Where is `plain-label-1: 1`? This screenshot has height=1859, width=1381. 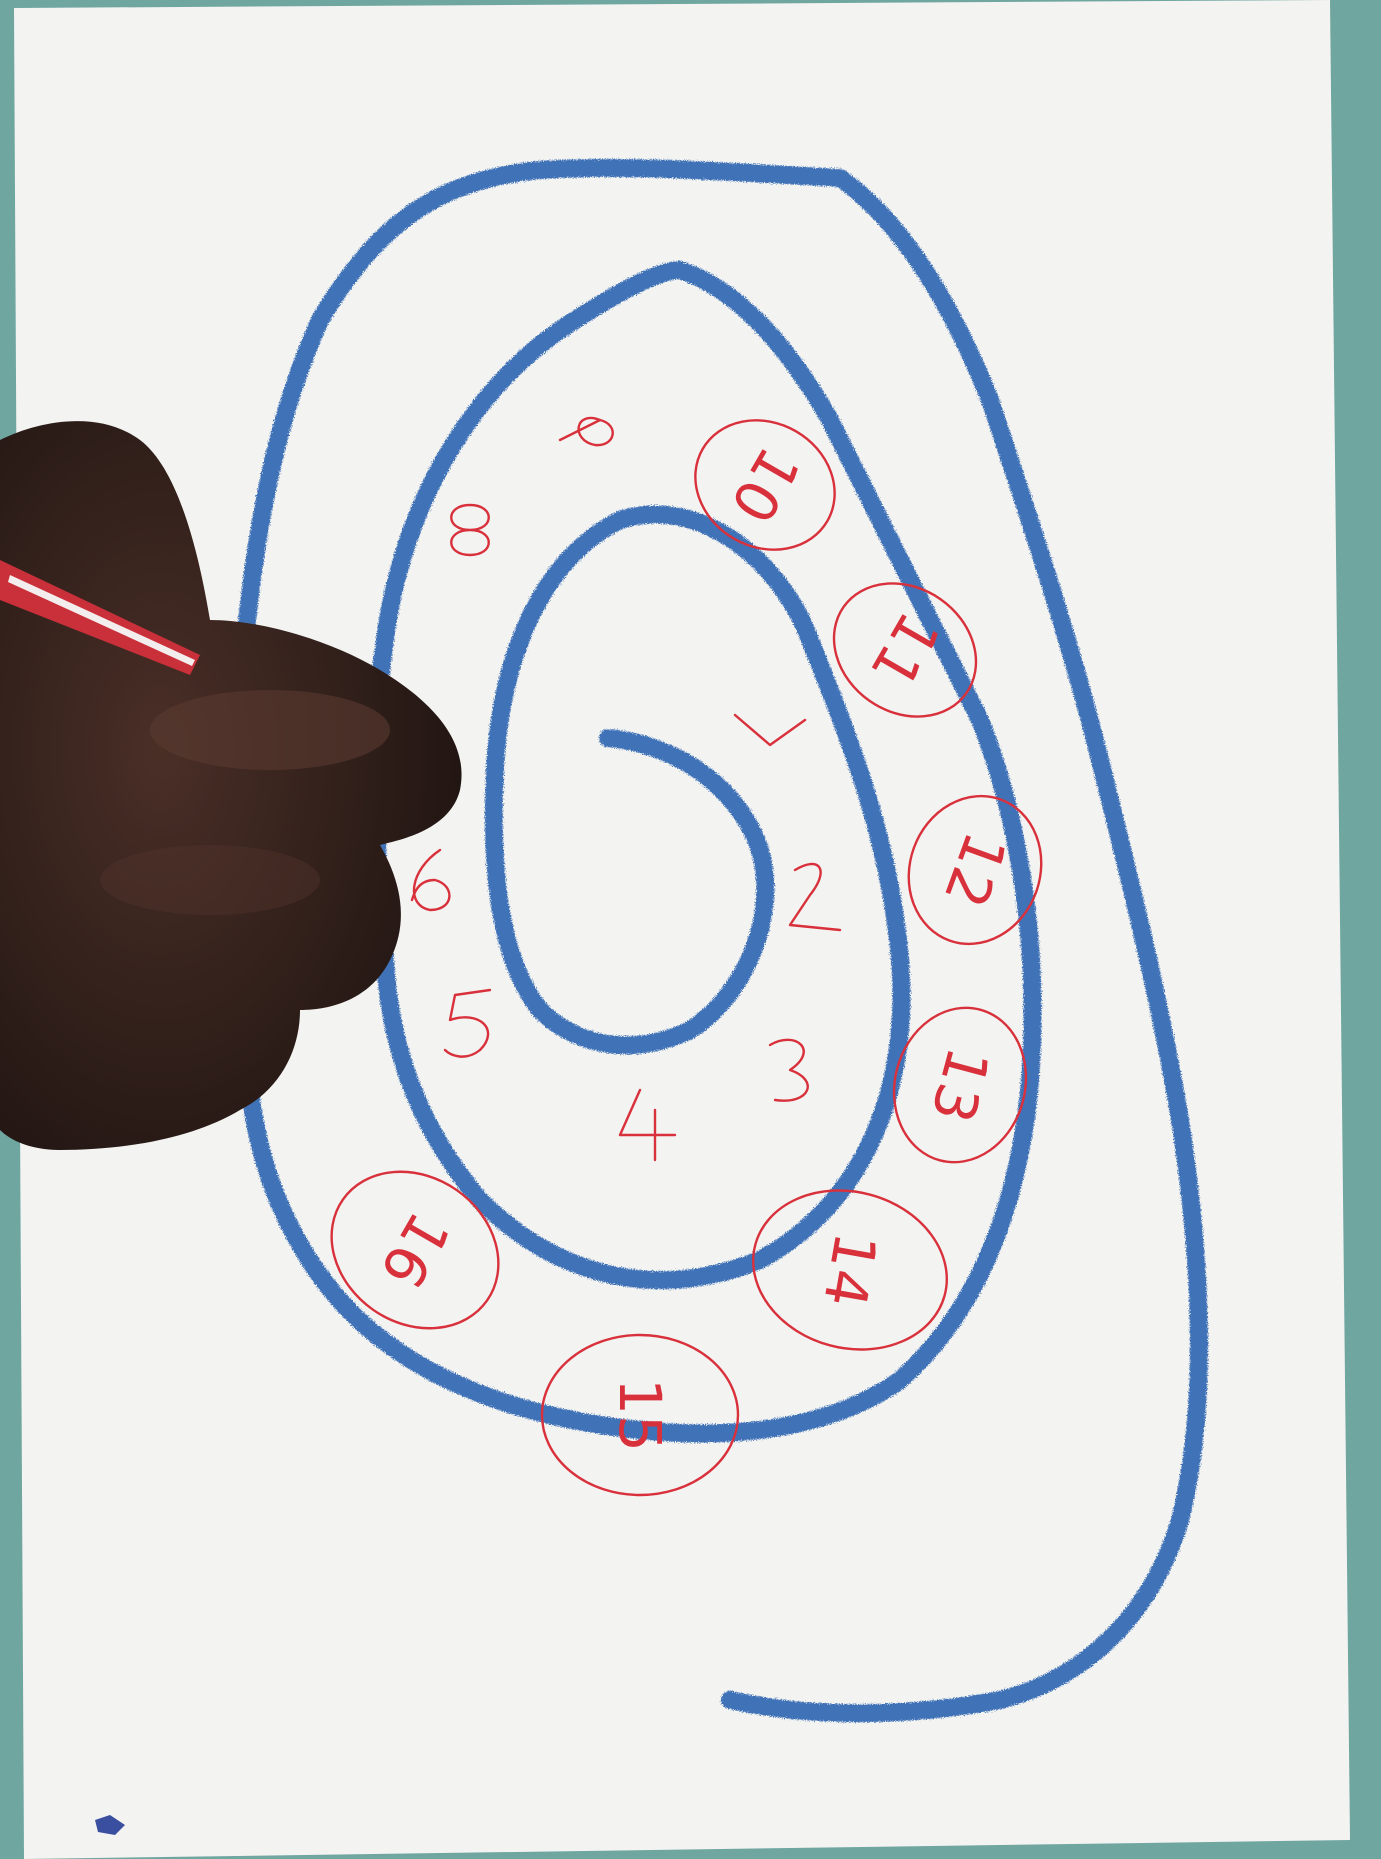
plain-label-1: 1 is located at coordinates (774, 726).